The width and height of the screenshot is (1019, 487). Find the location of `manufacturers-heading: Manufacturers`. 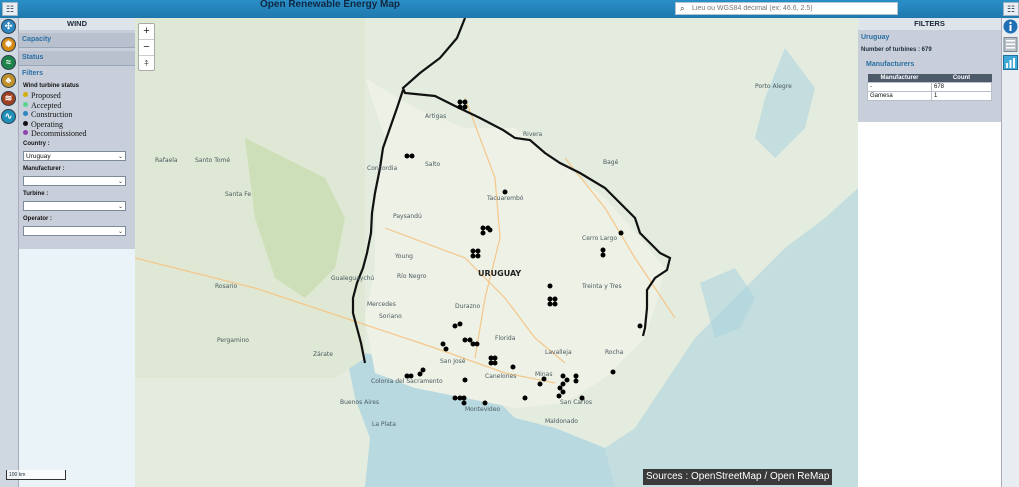

manufacturers-heading: Manufacturers is located at coordinates (890, 64).